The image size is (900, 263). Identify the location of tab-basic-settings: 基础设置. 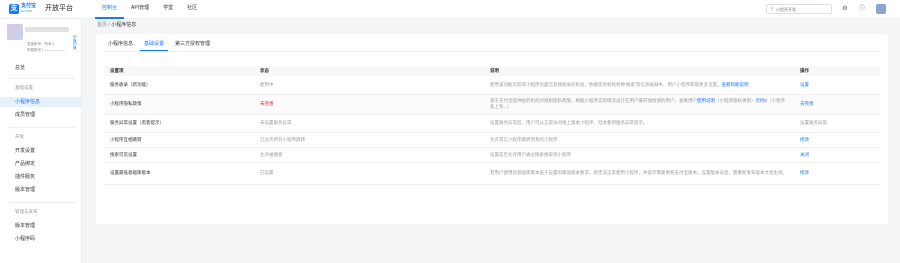
(154, 45).